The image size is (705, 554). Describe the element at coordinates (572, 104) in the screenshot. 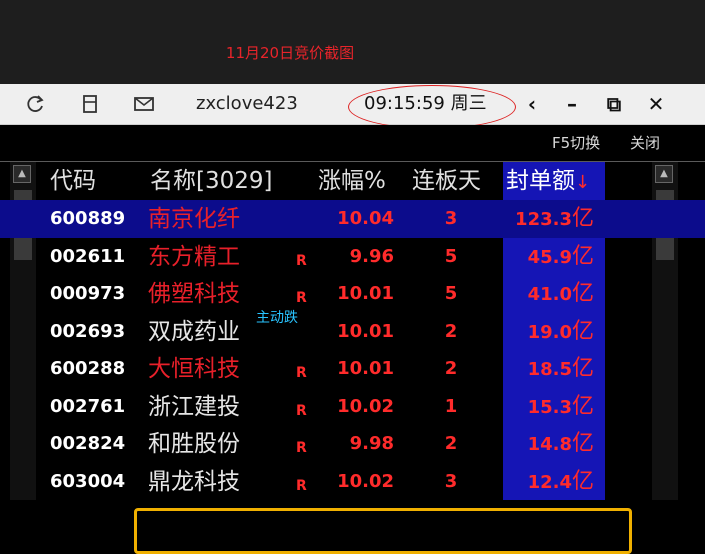

I see `minimize-button: –` at that location.